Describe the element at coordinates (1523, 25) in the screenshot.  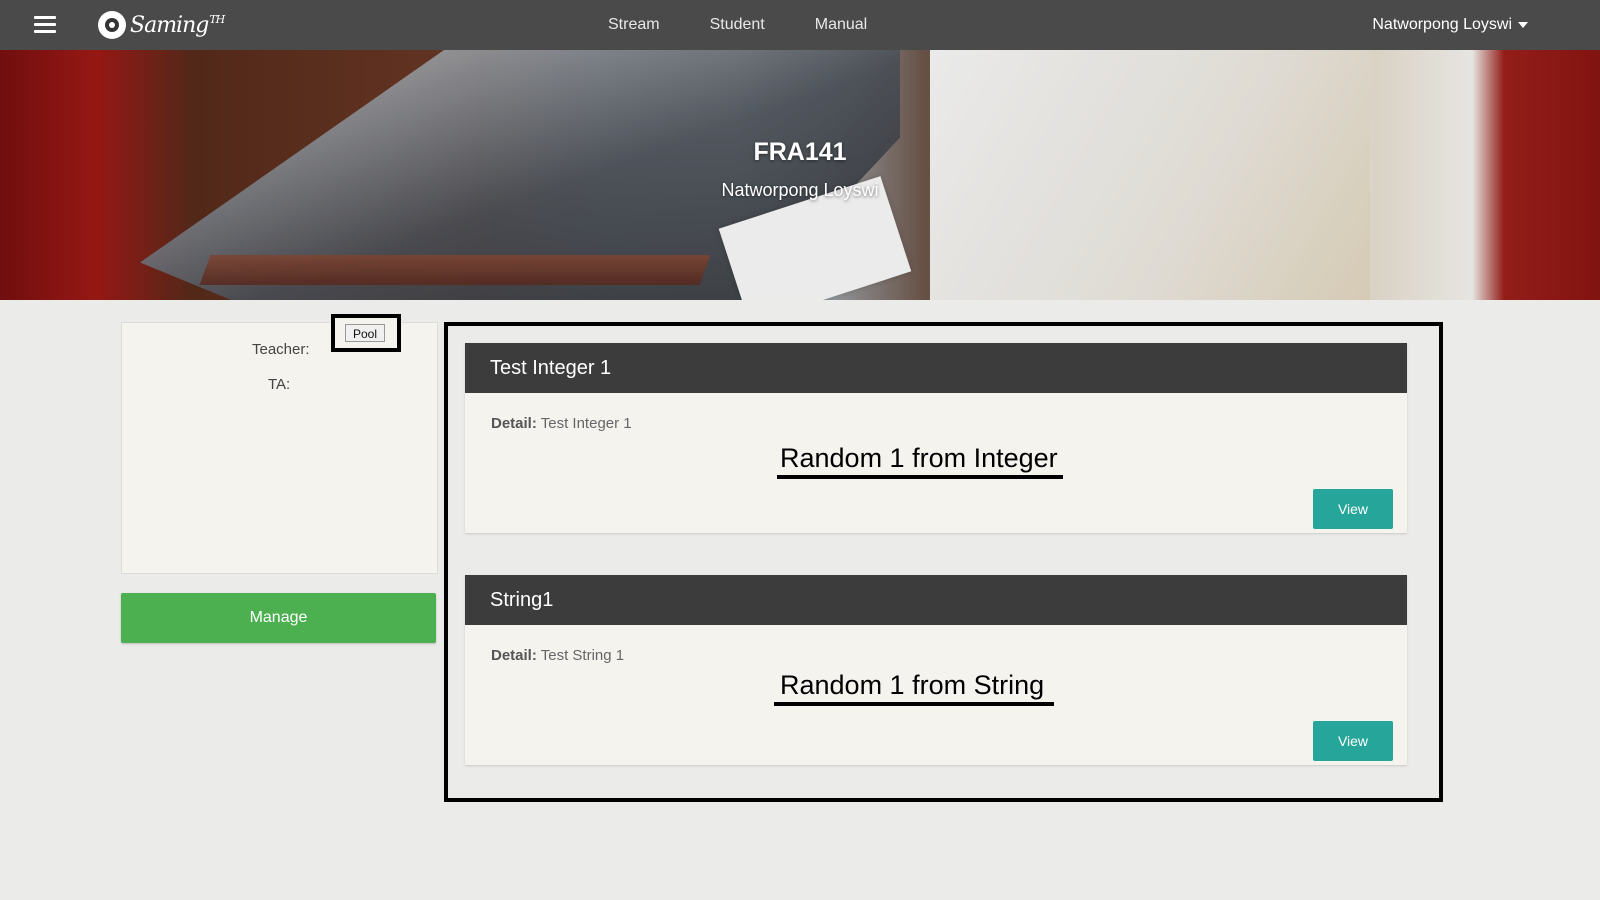
I see `caret-down-icon` at that location.